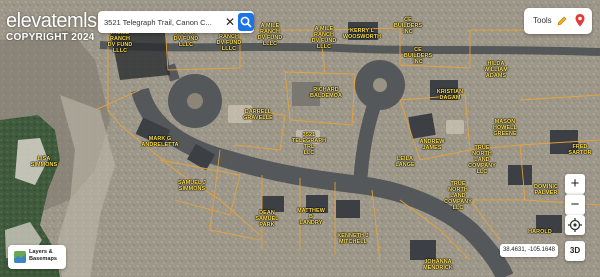 The height and width of the screenshot is (277, 600). Describe the element at coordinates (438, 265) in the screenshot. I see `parcel-owner-label: JOHANNA MENDRICK` at that location.